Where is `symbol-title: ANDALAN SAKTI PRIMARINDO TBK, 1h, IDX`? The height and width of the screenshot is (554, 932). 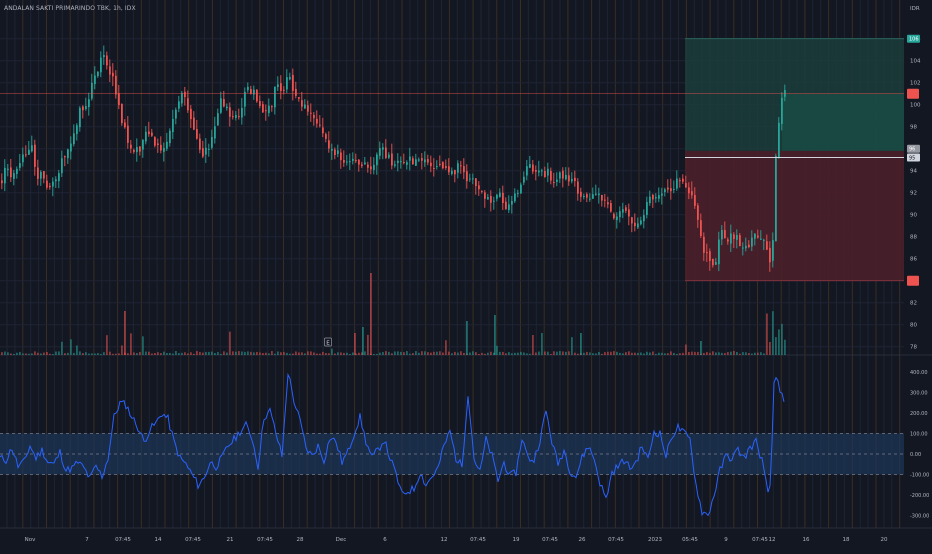 symbol-title: ANDALAN SAKTI PRIMARINDO TBK, 1h, IDX is located at coordinates (70, 8).